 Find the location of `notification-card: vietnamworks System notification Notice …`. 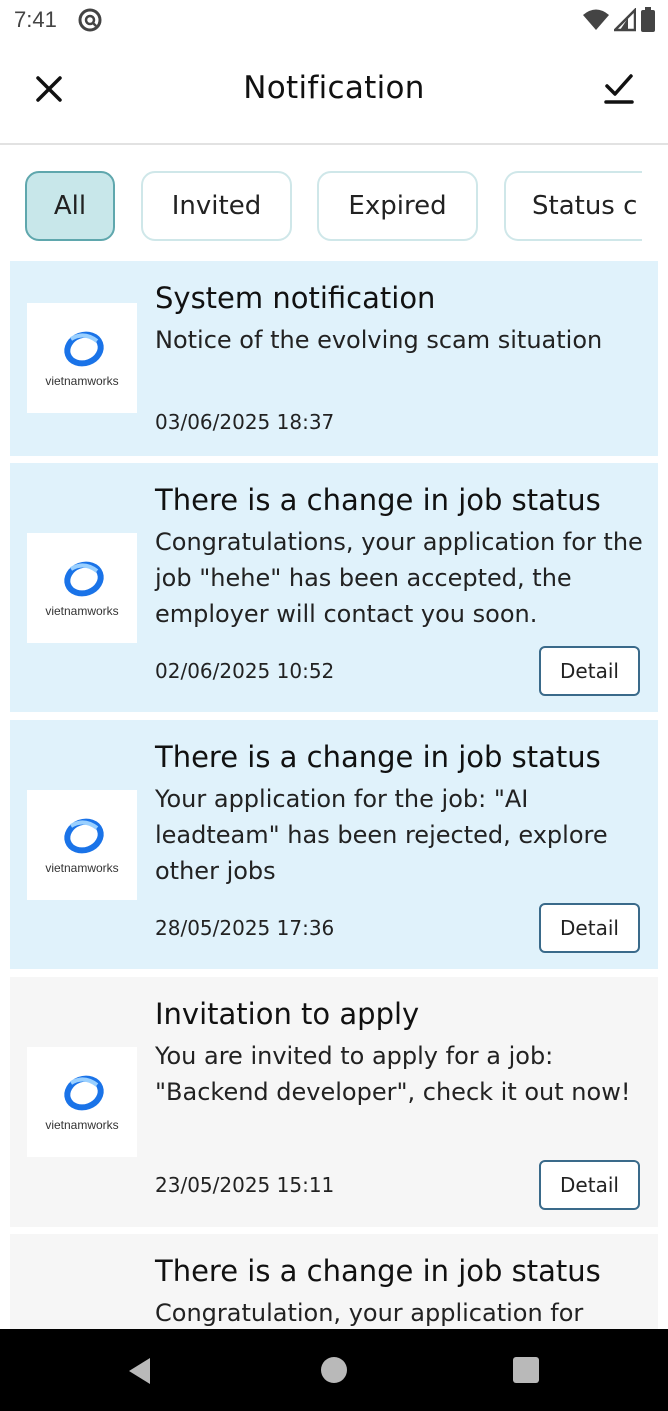

notification-card: vietnamworks System notification Notice … is located at coordinates (334, 358).